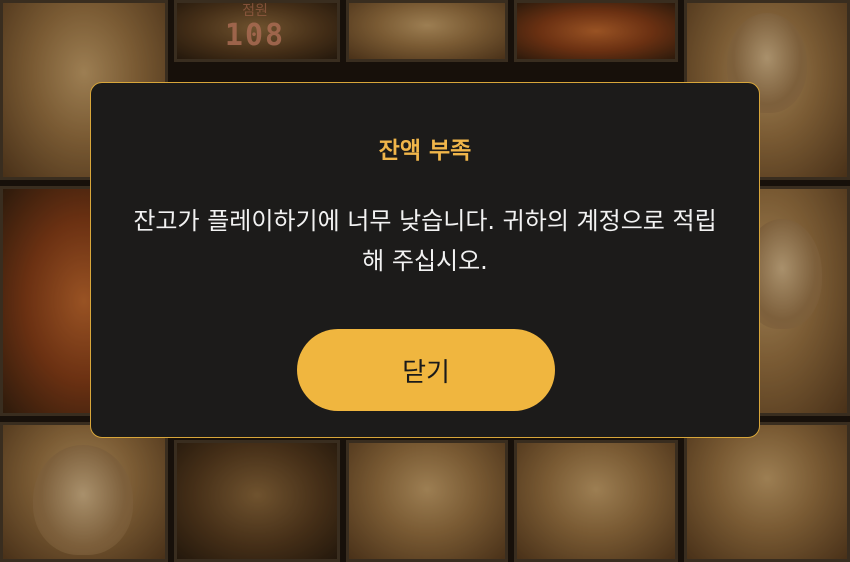  What do you see at coordinates (425, 241) in the screenshot?
I see `dialog-message: 잔고가 플레이하기에 너무 낮습니다. 귀하의 계정으로 적립해 주십시오.` at bounding box center [425, 241].